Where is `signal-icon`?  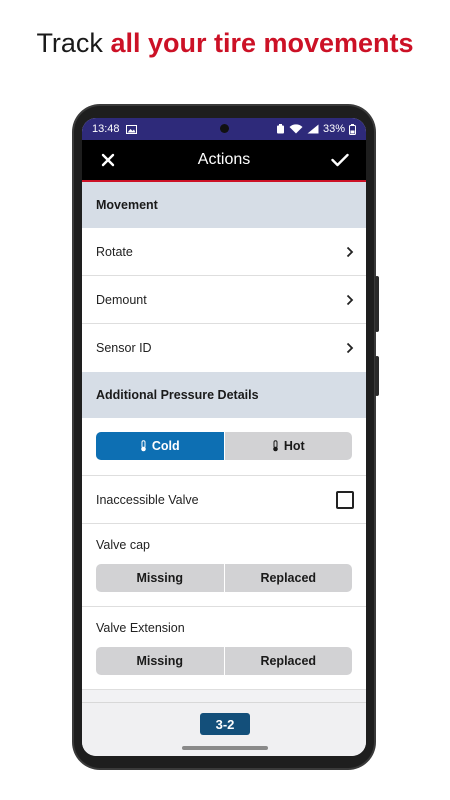
signal-icon is located at coordinates (313, 129).